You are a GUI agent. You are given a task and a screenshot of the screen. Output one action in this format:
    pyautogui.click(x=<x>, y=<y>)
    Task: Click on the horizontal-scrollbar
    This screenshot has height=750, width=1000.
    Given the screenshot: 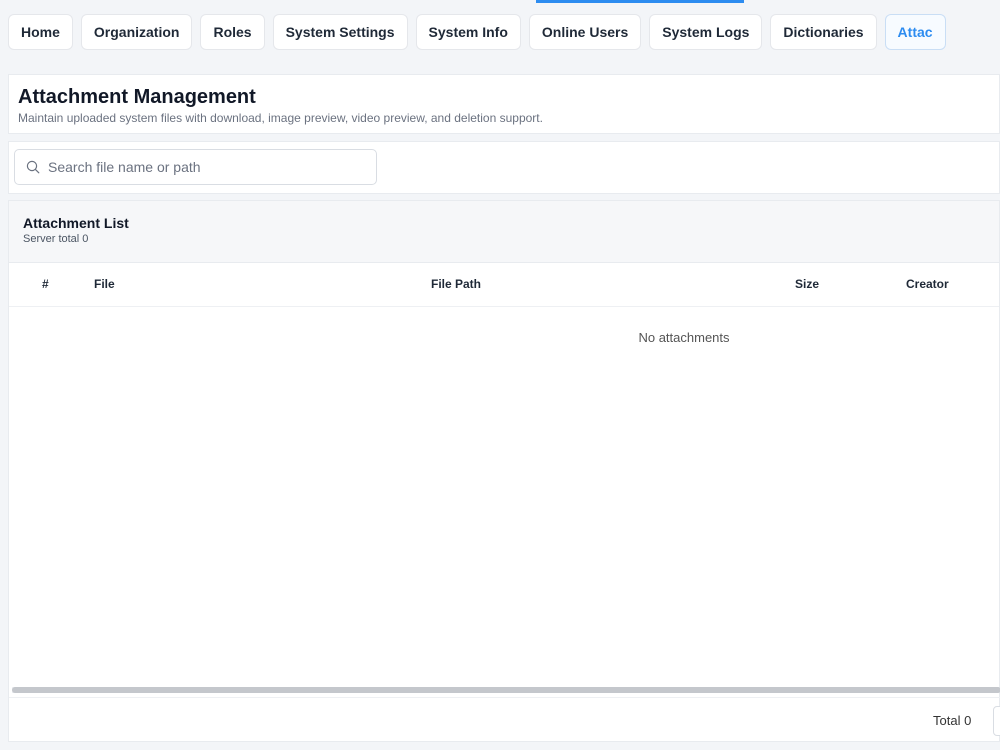 What is the action you would take?
    pyautogui.click(x=506, y=690)
    